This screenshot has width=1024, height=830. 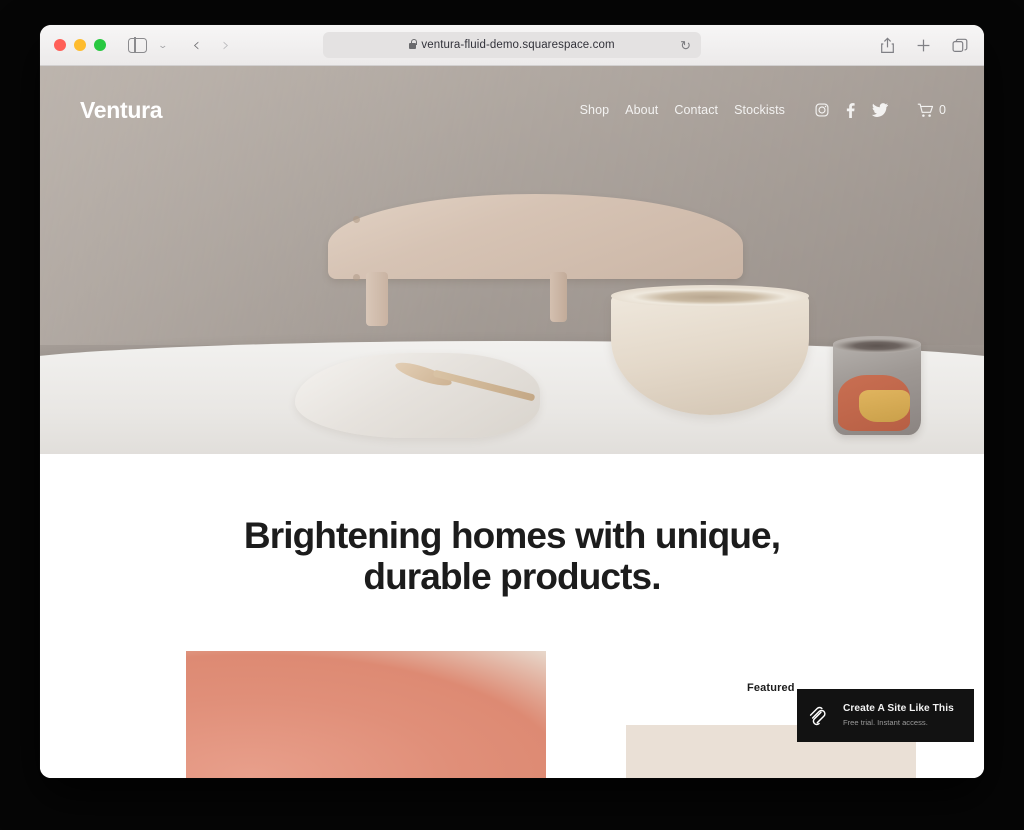 I want to click on cup-gold-glaze, so click(x=885, y=405).